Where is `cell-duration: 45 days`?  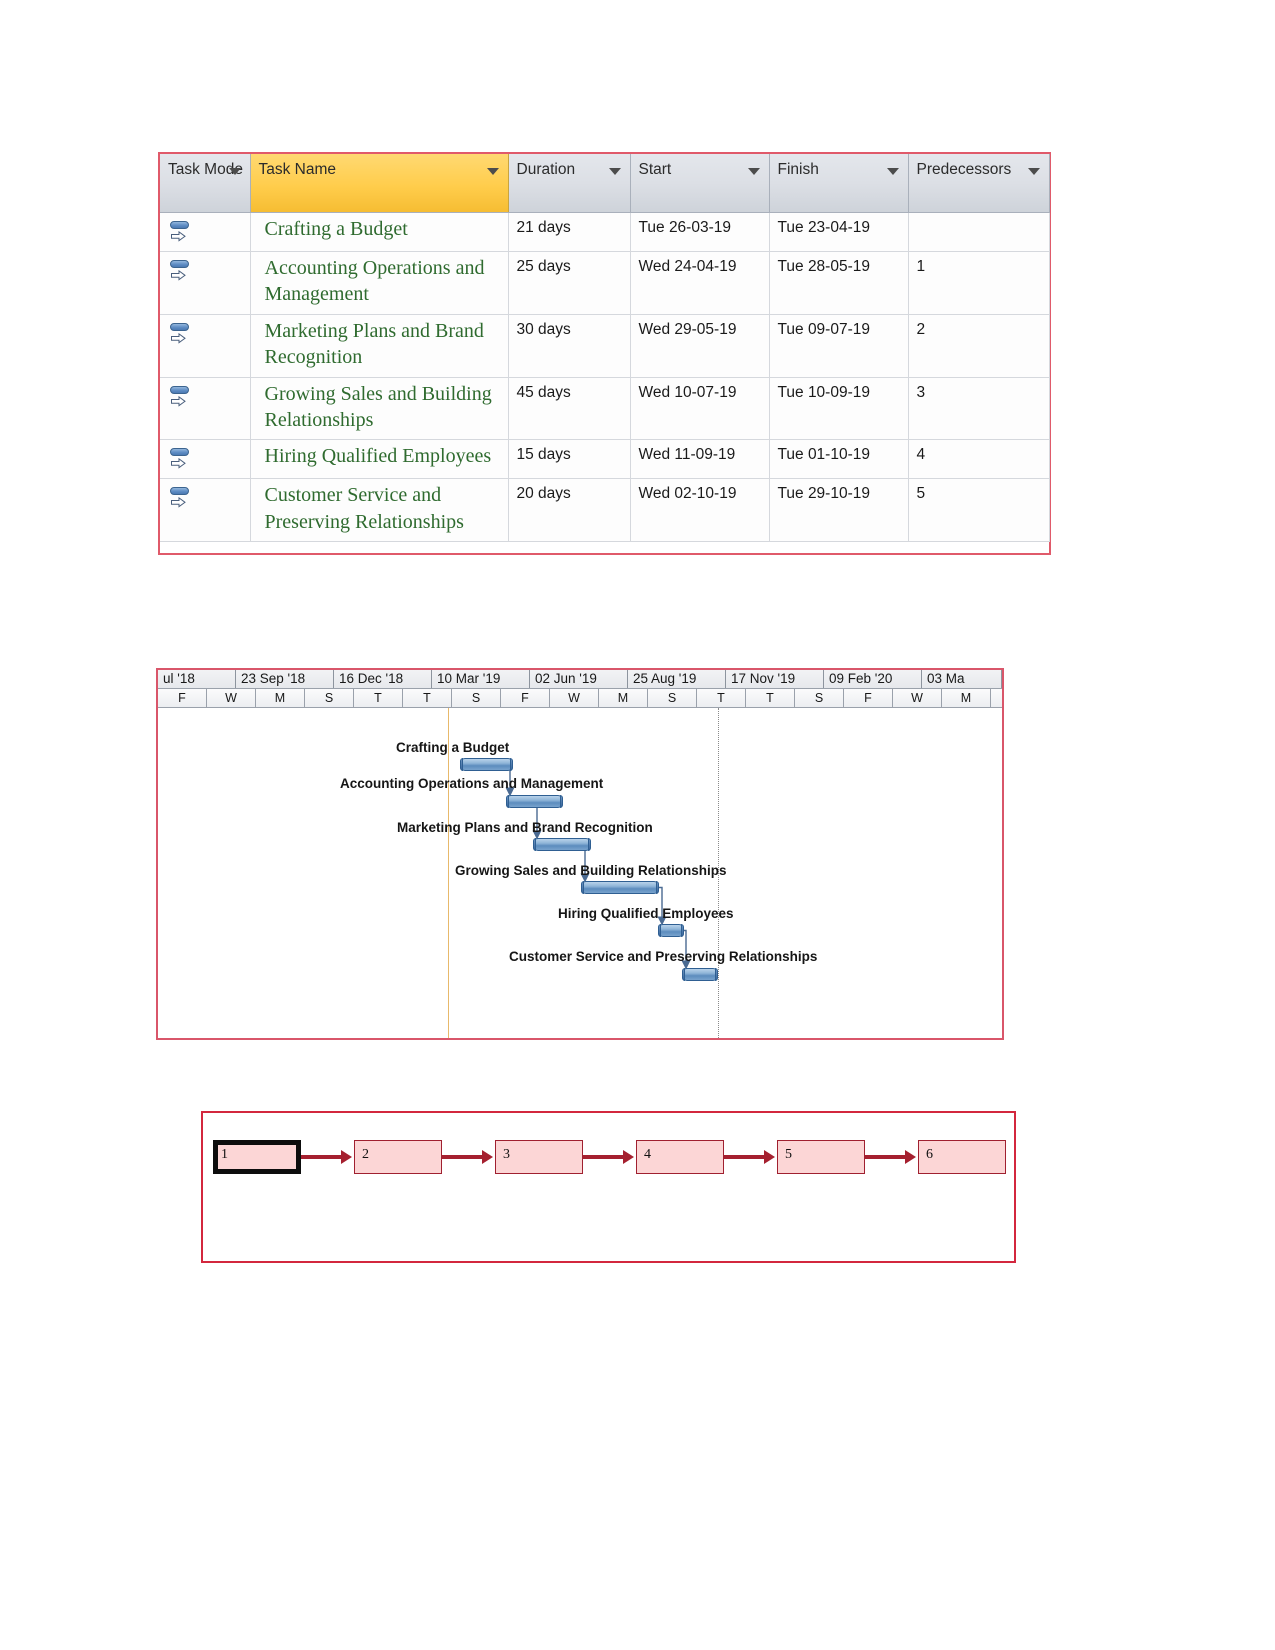 cell-duration: 45 days is located at coordinates (569, 409).